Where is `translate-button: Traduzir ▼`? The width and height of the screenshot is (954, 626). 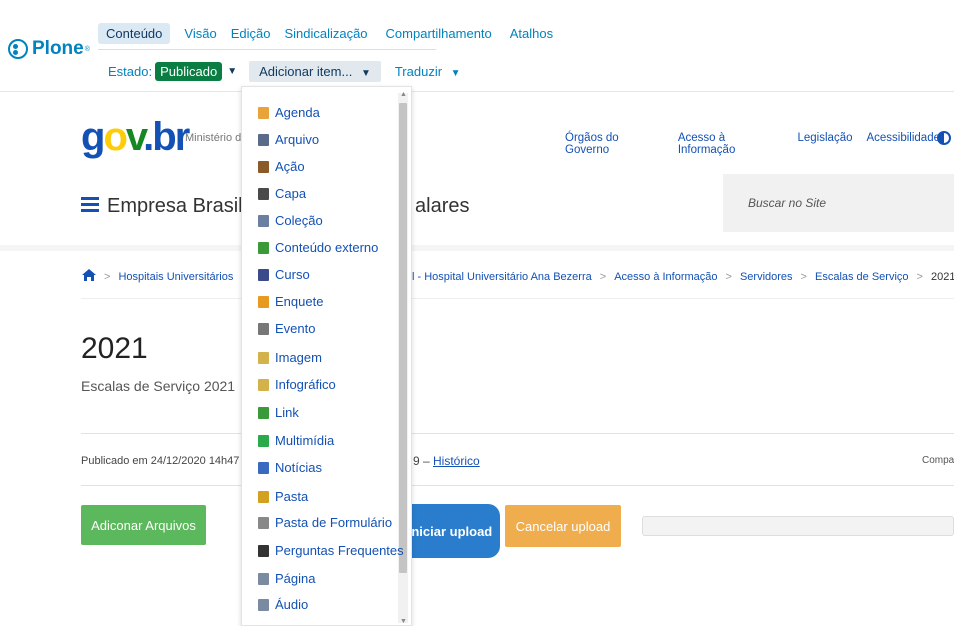
translate-button: Traduzir ▼ is located at coordinates (428, 71).